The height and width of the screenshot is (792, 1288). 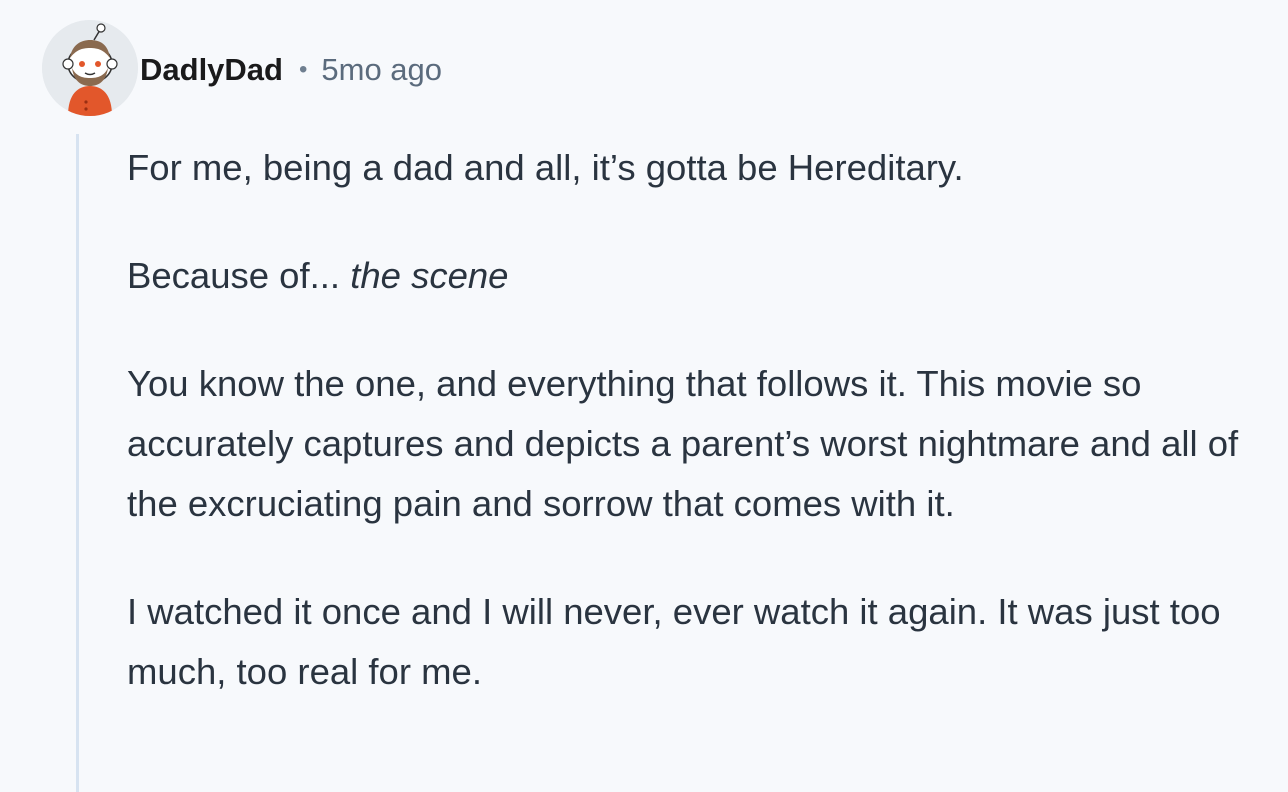 I want to click on comment-timestamp: 5mo ago, so click(x=381, y=70).